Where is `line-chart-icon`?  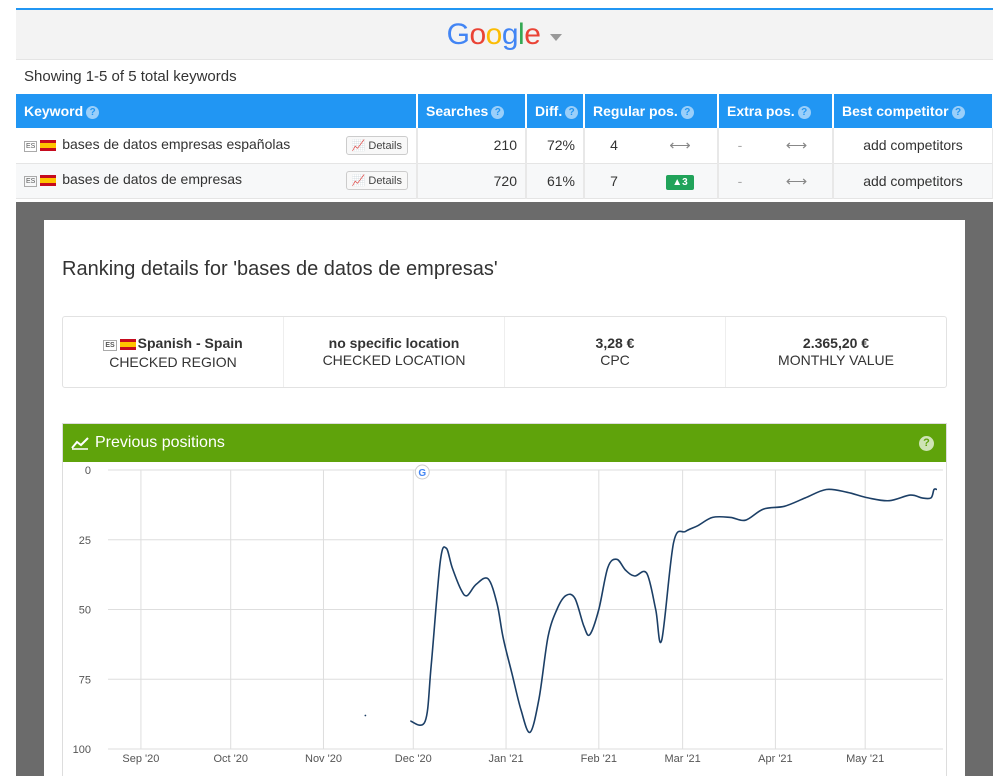 line-chart-icon is located at coordinates (80, 443).